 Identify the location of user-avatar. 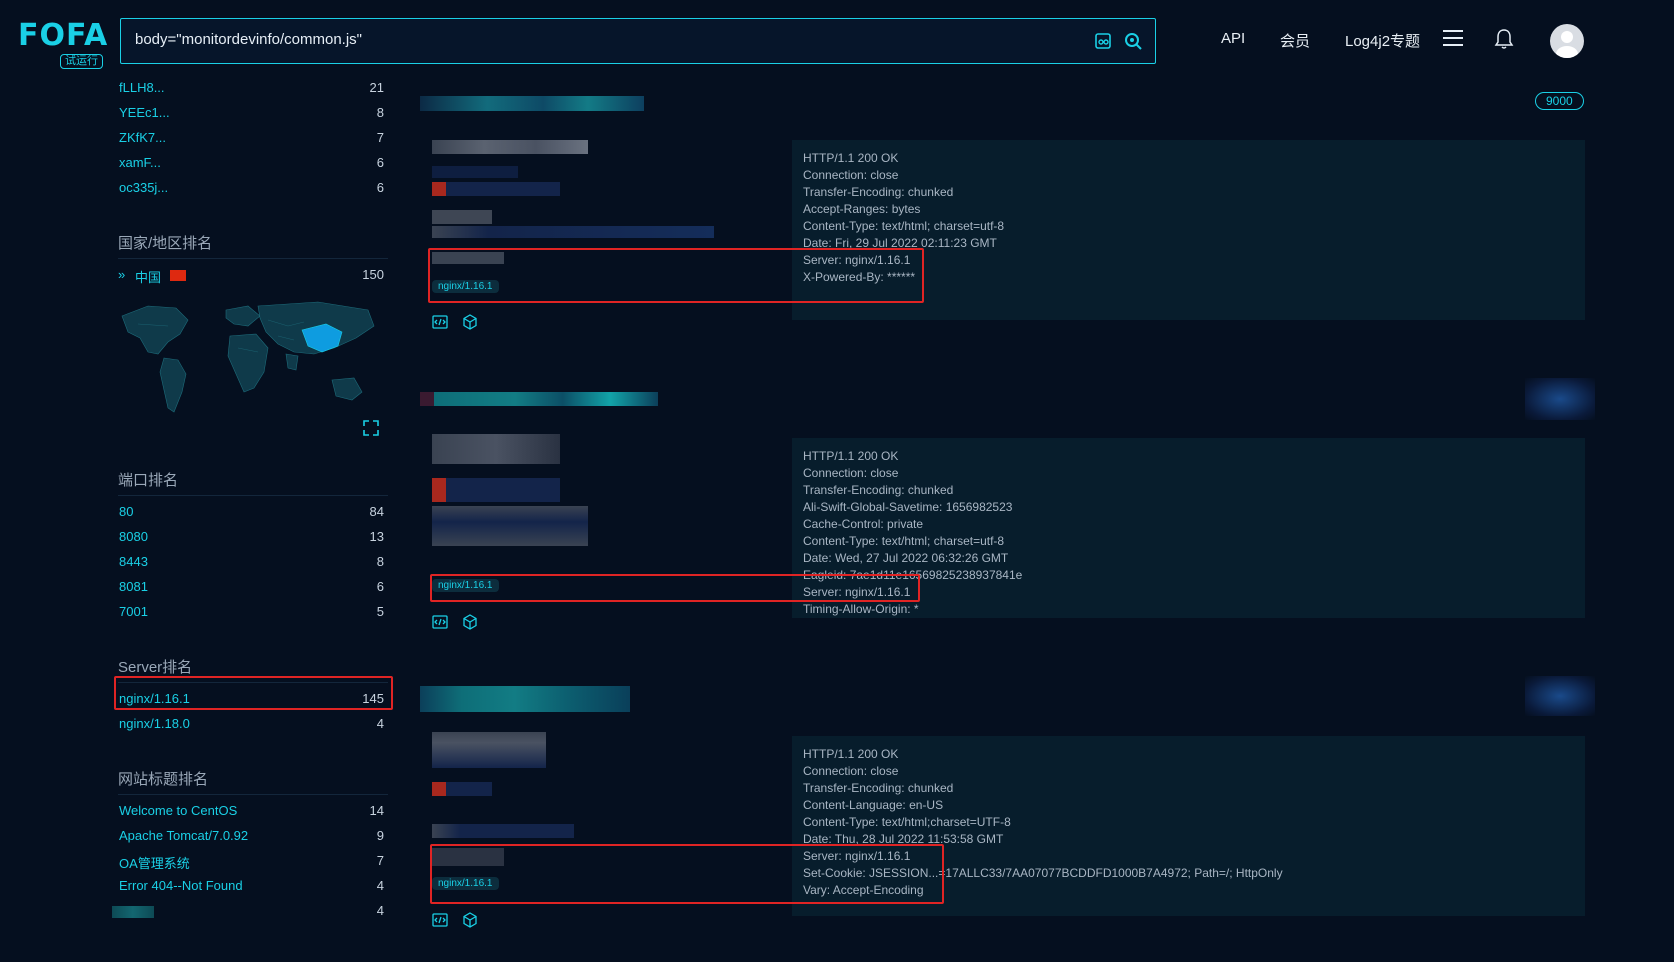
(1567, 41).